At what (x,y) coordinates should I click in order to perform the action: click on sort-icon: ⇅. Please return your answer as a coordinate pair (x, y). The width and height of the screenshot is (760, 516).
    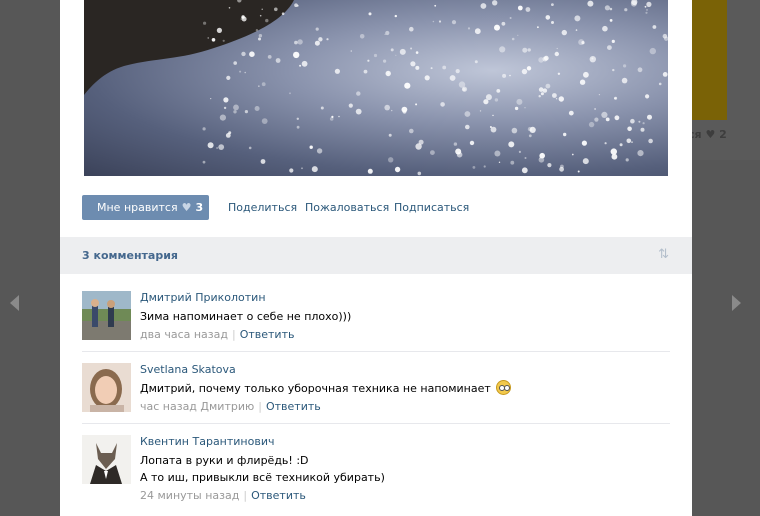
    Looking at the image, I should click on (663, 254).